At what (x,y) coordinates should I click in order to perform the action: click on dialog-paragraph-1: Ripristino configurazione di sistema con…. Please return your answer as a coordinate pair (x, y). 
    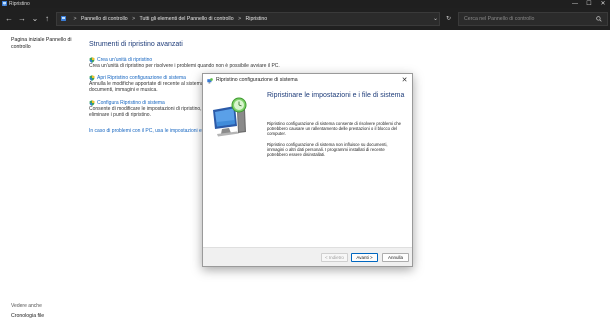
    Looking at the image, I should click on (334, 129).